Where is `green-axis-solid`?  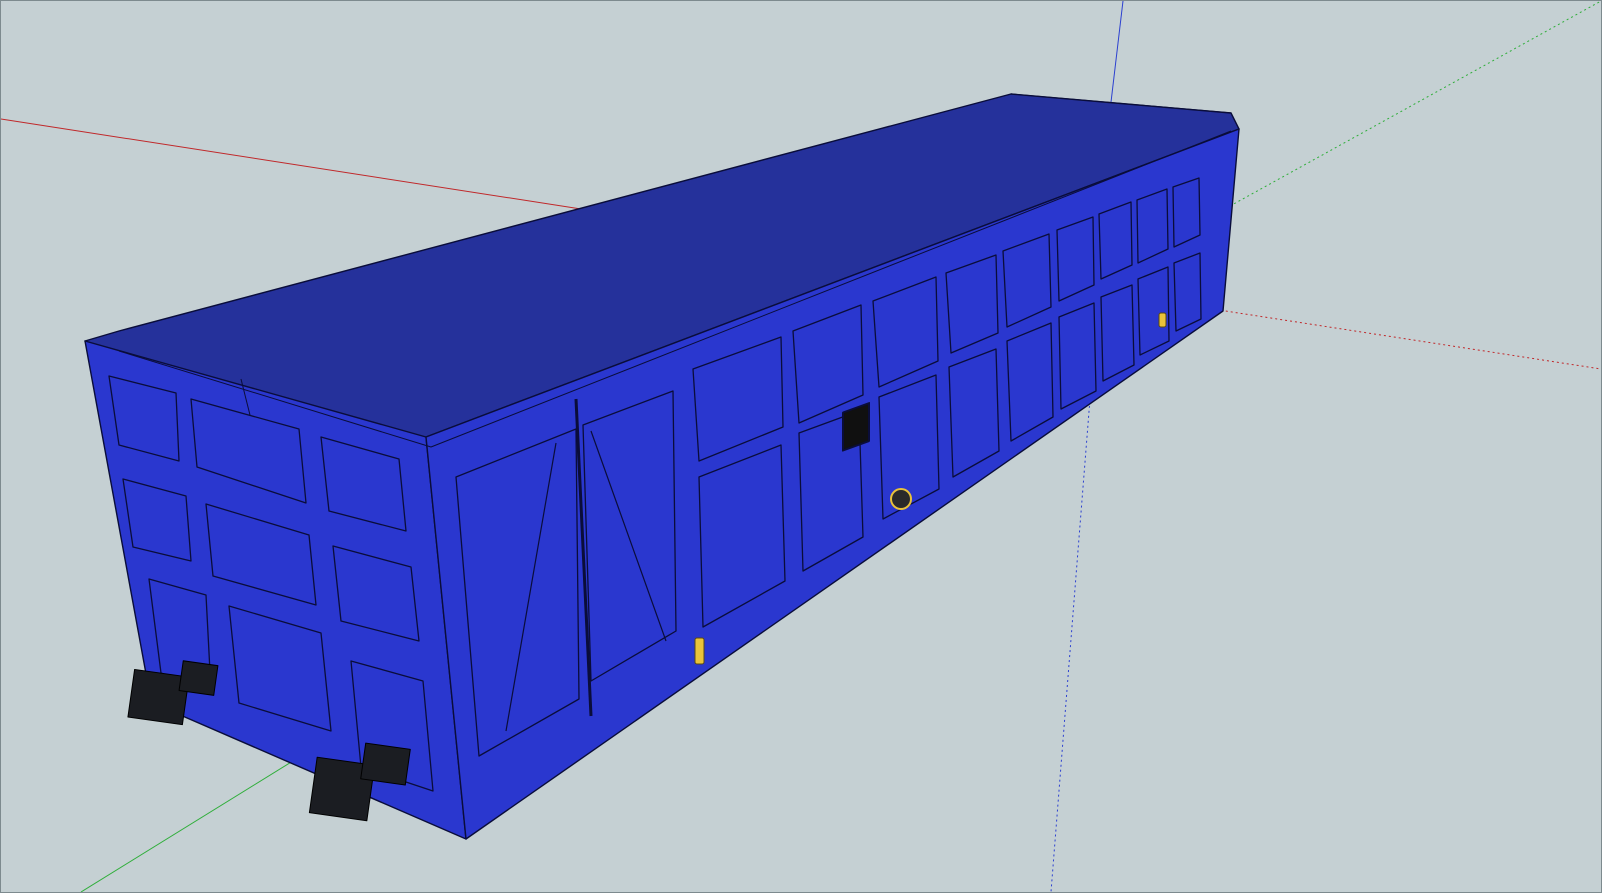 green-axis-solid is located at coordinates (191, 823).